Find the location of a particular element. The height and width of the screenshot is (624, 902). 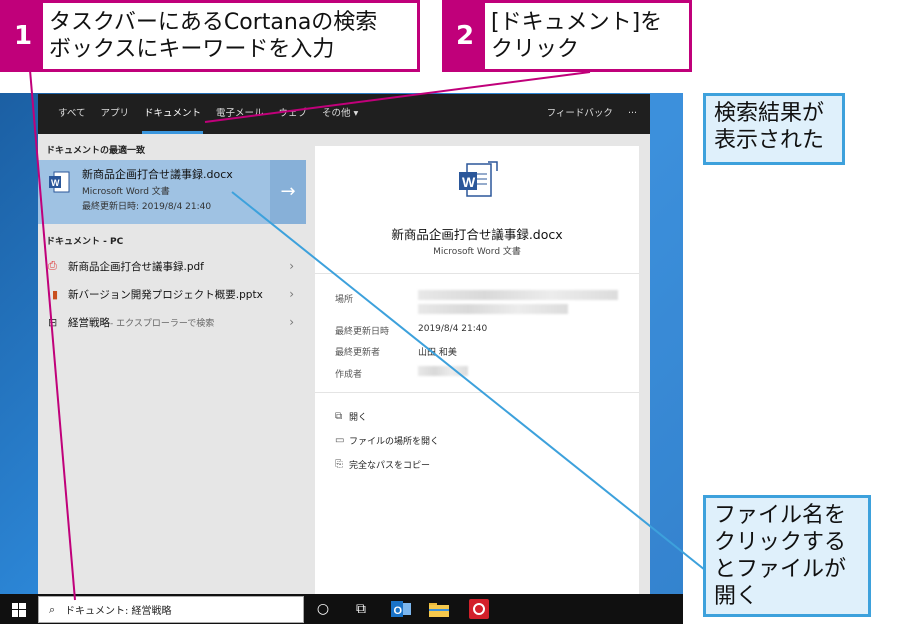

step1-pointer-line is located at coordinates (52, 335).